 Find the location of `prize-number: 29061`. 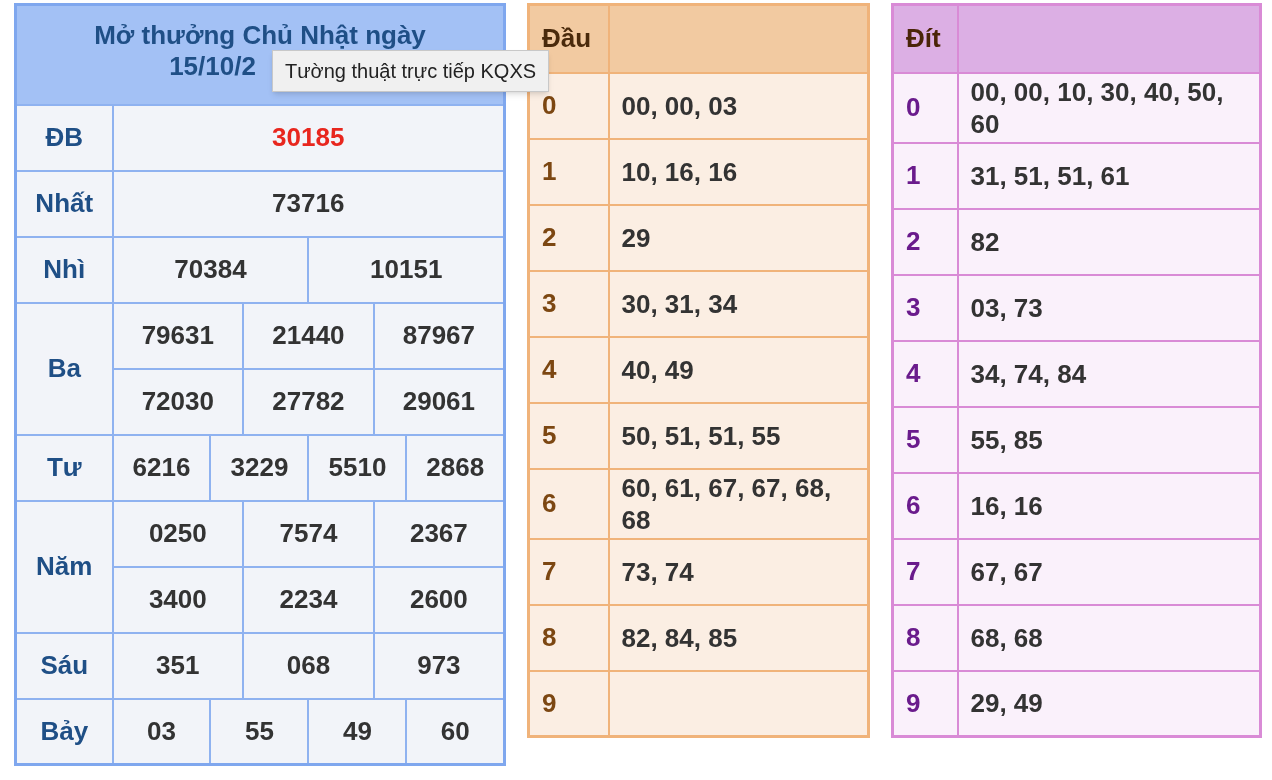

prize-number: 29061 is located at coordinates (439, 401).